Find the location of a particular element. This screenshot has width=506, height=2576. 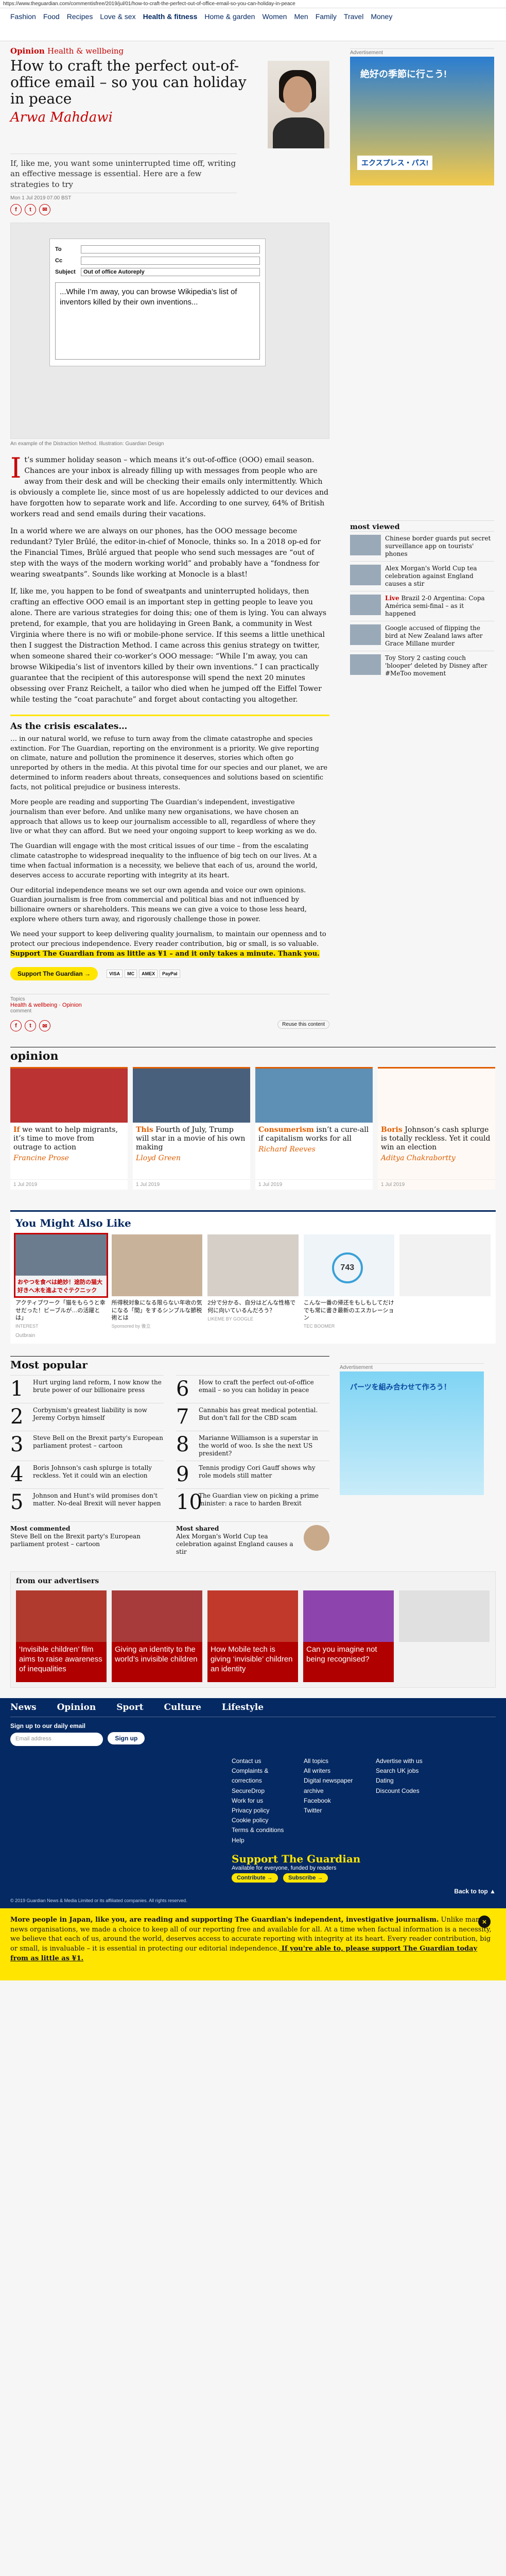

nav-item: Travel is located at coordinates (353, 16).